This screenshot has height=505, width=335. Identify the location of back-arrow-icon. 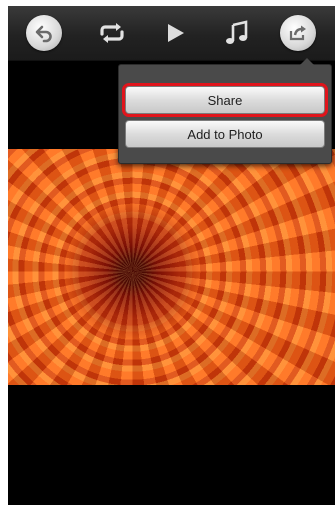
(43, 34).